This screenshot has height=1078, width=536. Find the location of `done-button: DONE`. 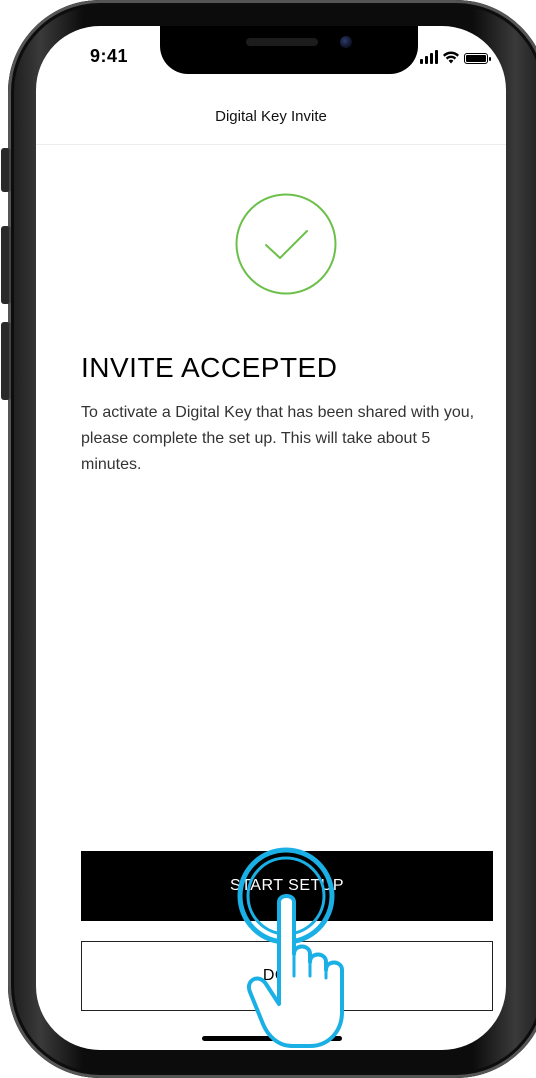

done-button: DONE is located at coordinates (287, 976).